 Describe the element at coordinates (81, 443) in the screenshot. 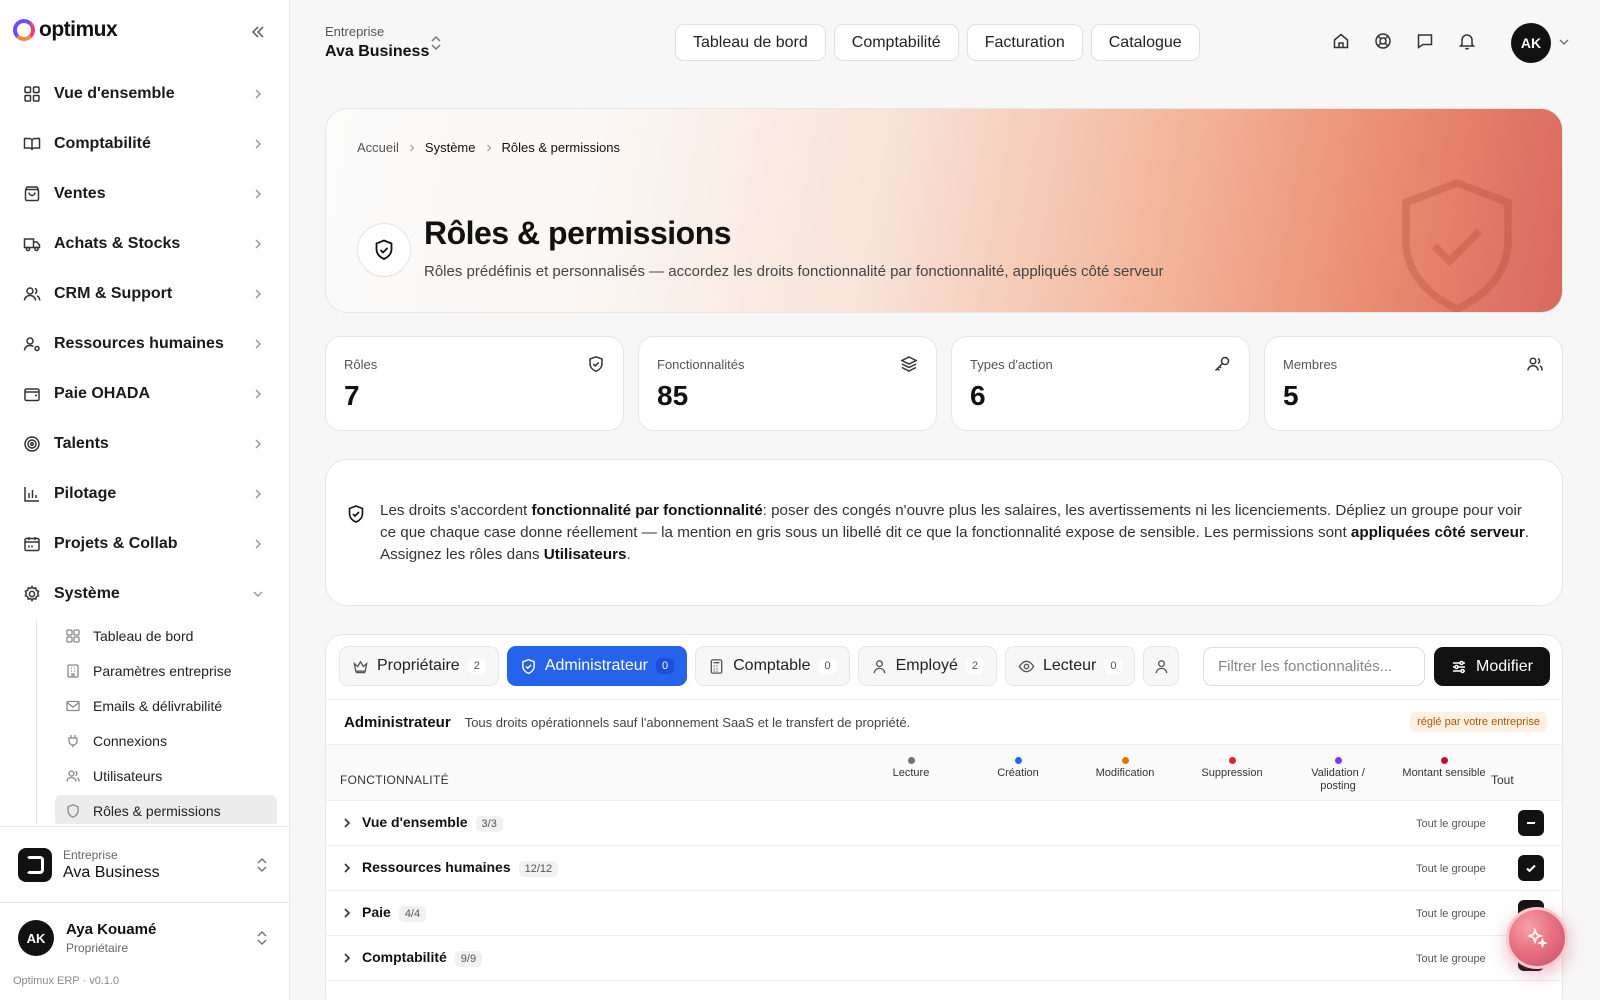

I see `sidebar-item-label: Talents` at that location.